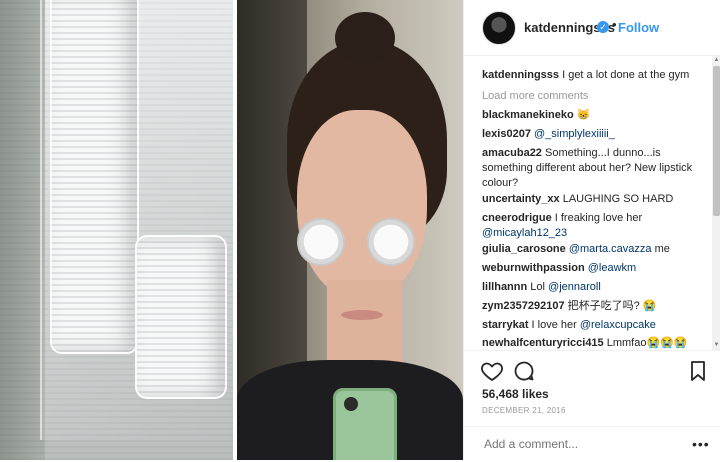 This screenshot has height=462, width=720. What do you see at coordinates (364, 325) in the screenshot?
I see `photo-neck` at bounding box center [364, 325].